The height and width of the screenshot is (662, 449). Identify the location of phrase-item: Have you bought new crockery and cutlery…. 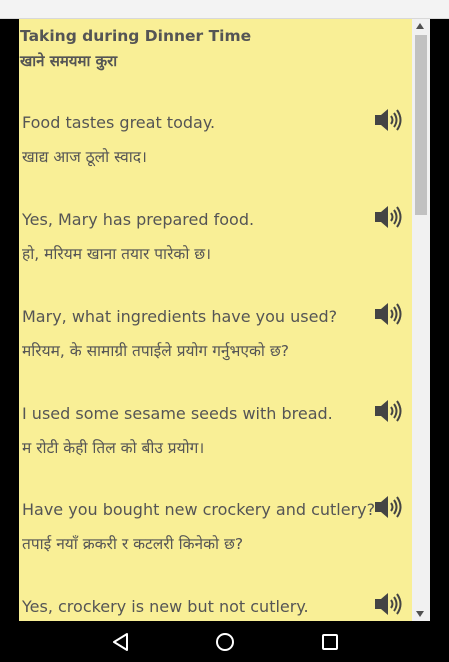
(216, 525).